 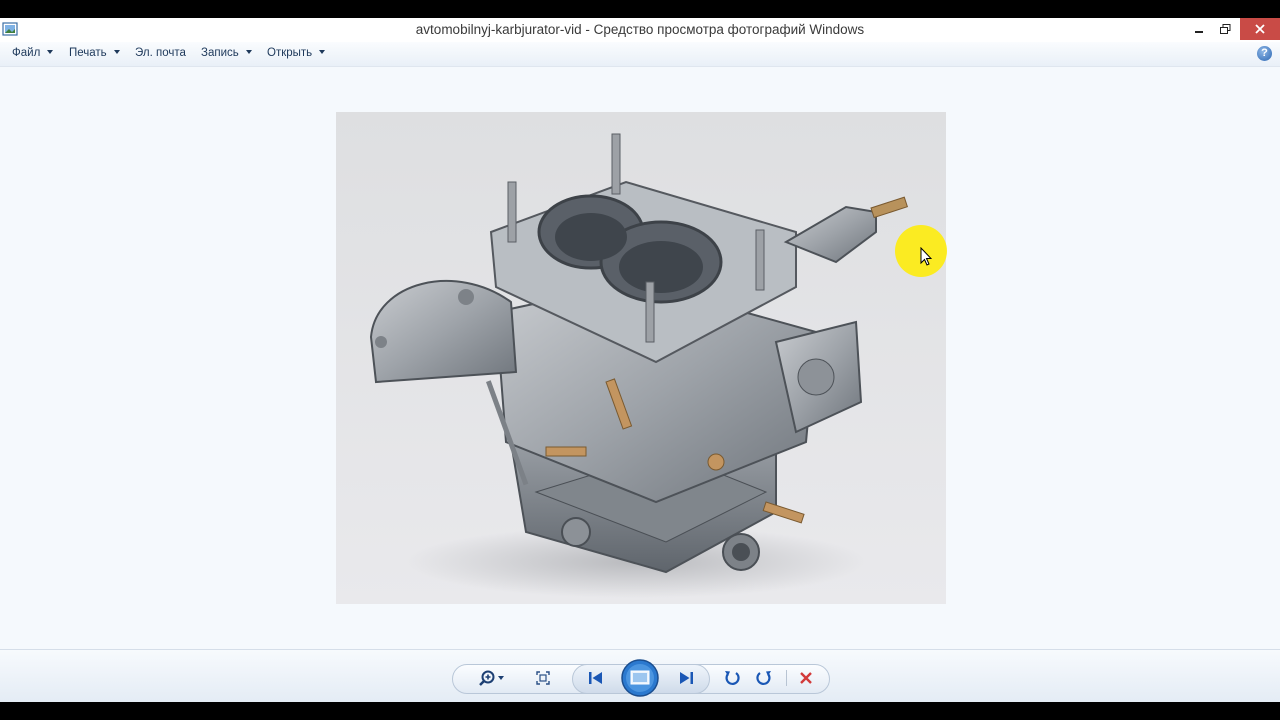 What do you see at coordinates (220, 53) in the screenshot?
I see `menu-burn-label: Запись` at bounding box center [220, 53].